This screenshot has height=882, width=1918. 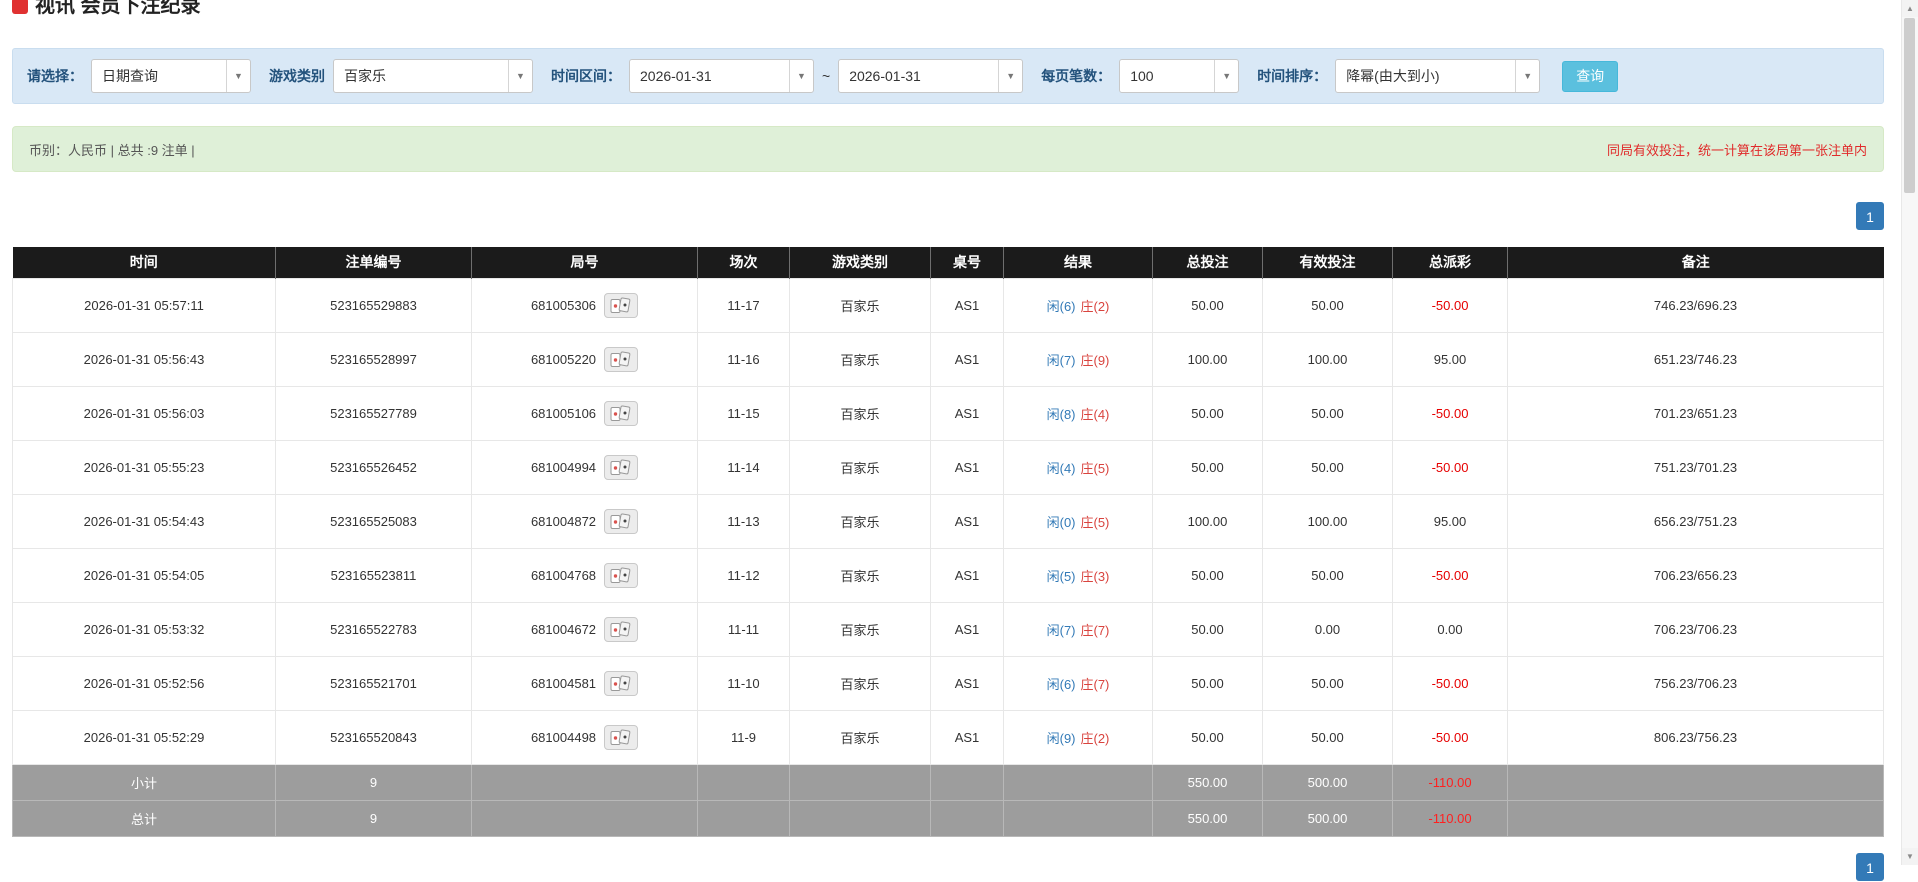 I want to click on result-banker: 庄(3), so click(x=1095, y=576).